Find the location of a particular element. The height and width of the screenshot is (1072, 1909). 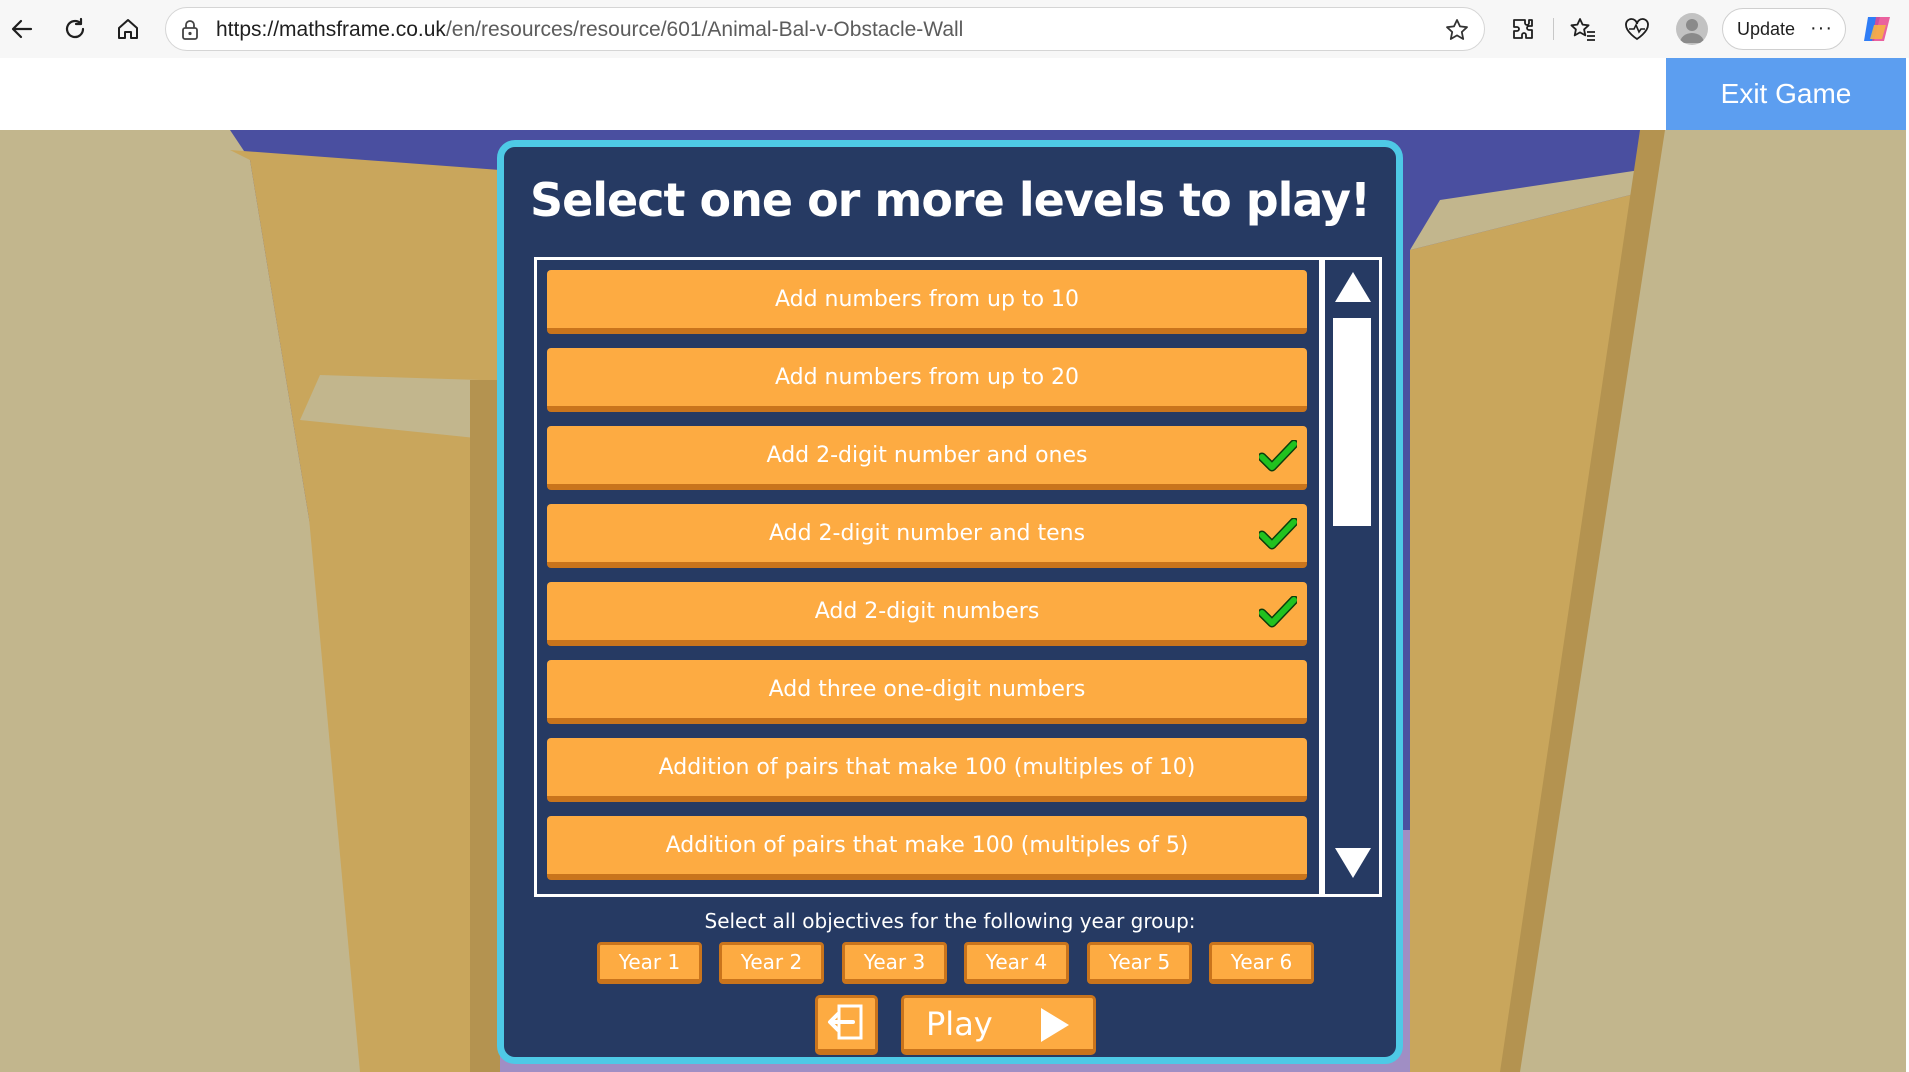

scroll-thumb is located at coordinates (1352, 422).